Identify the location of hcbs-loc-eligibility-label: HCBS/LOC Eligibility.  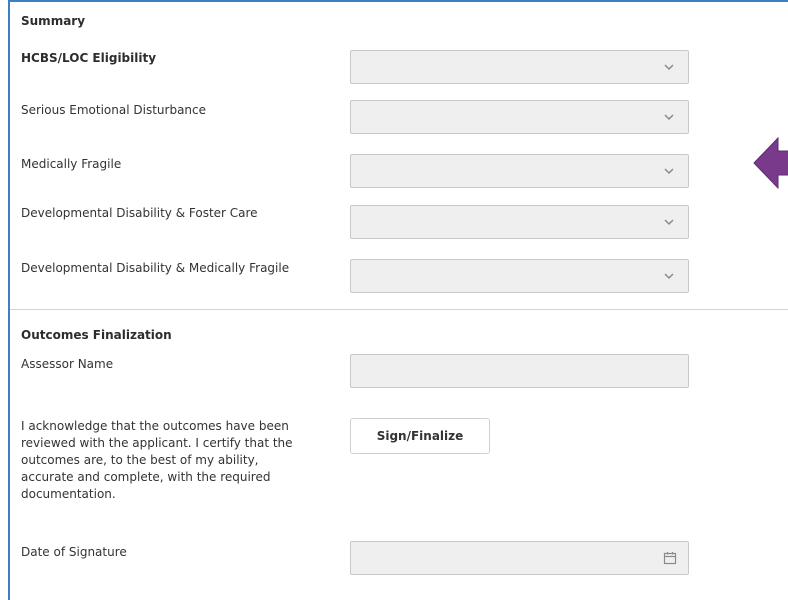
(89, 58).